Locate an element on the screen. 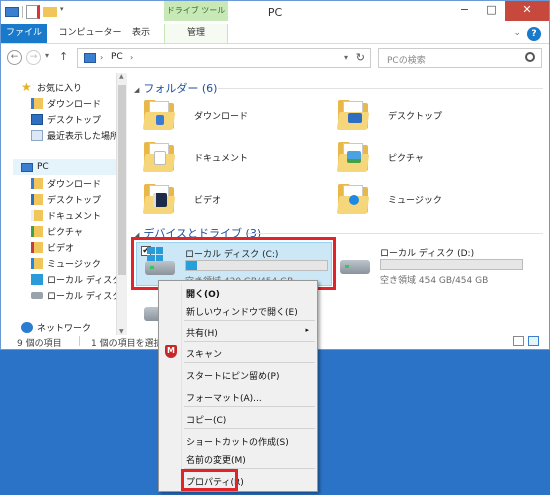 The image size is (550, 495). nav-label: ミュージック is located at coordinates (74, 264).